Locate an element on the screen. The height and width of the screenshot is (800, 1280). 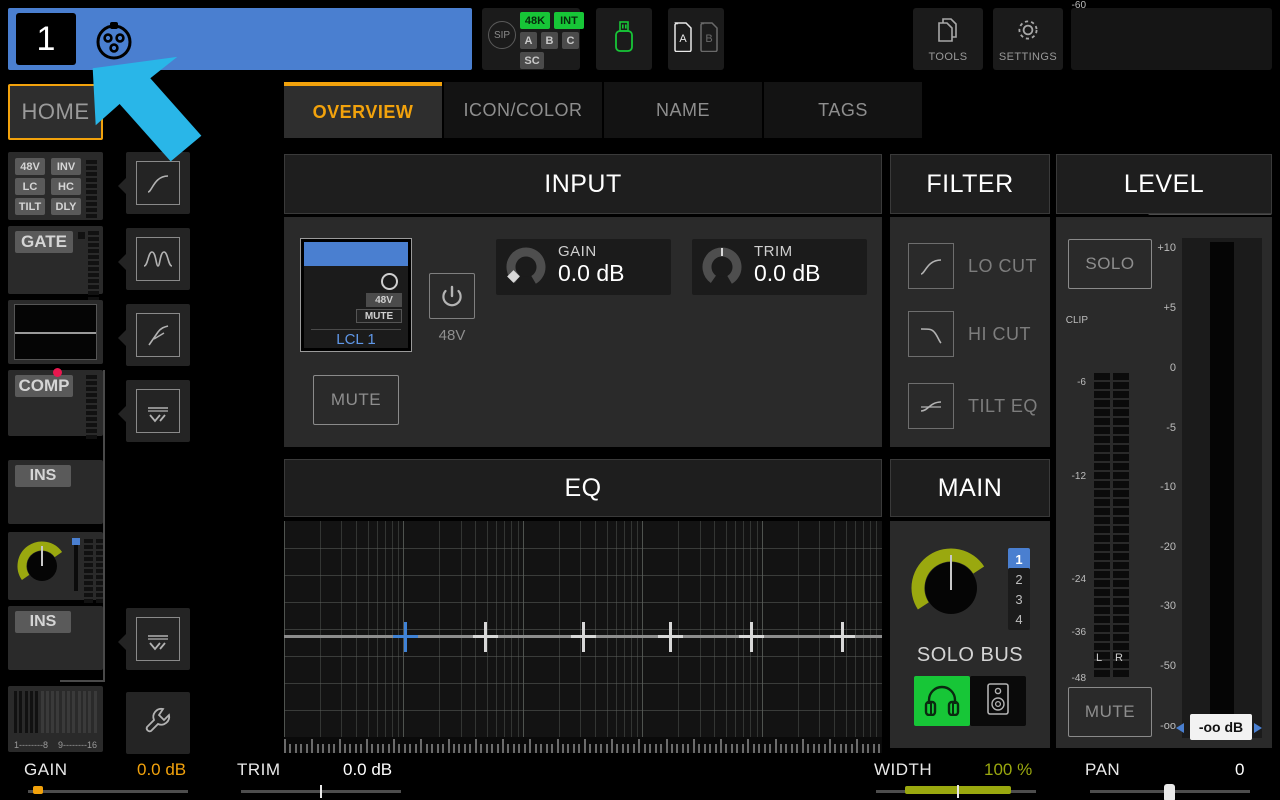
tab-overview: OVERVIEW is located at coordinates (363, 110).